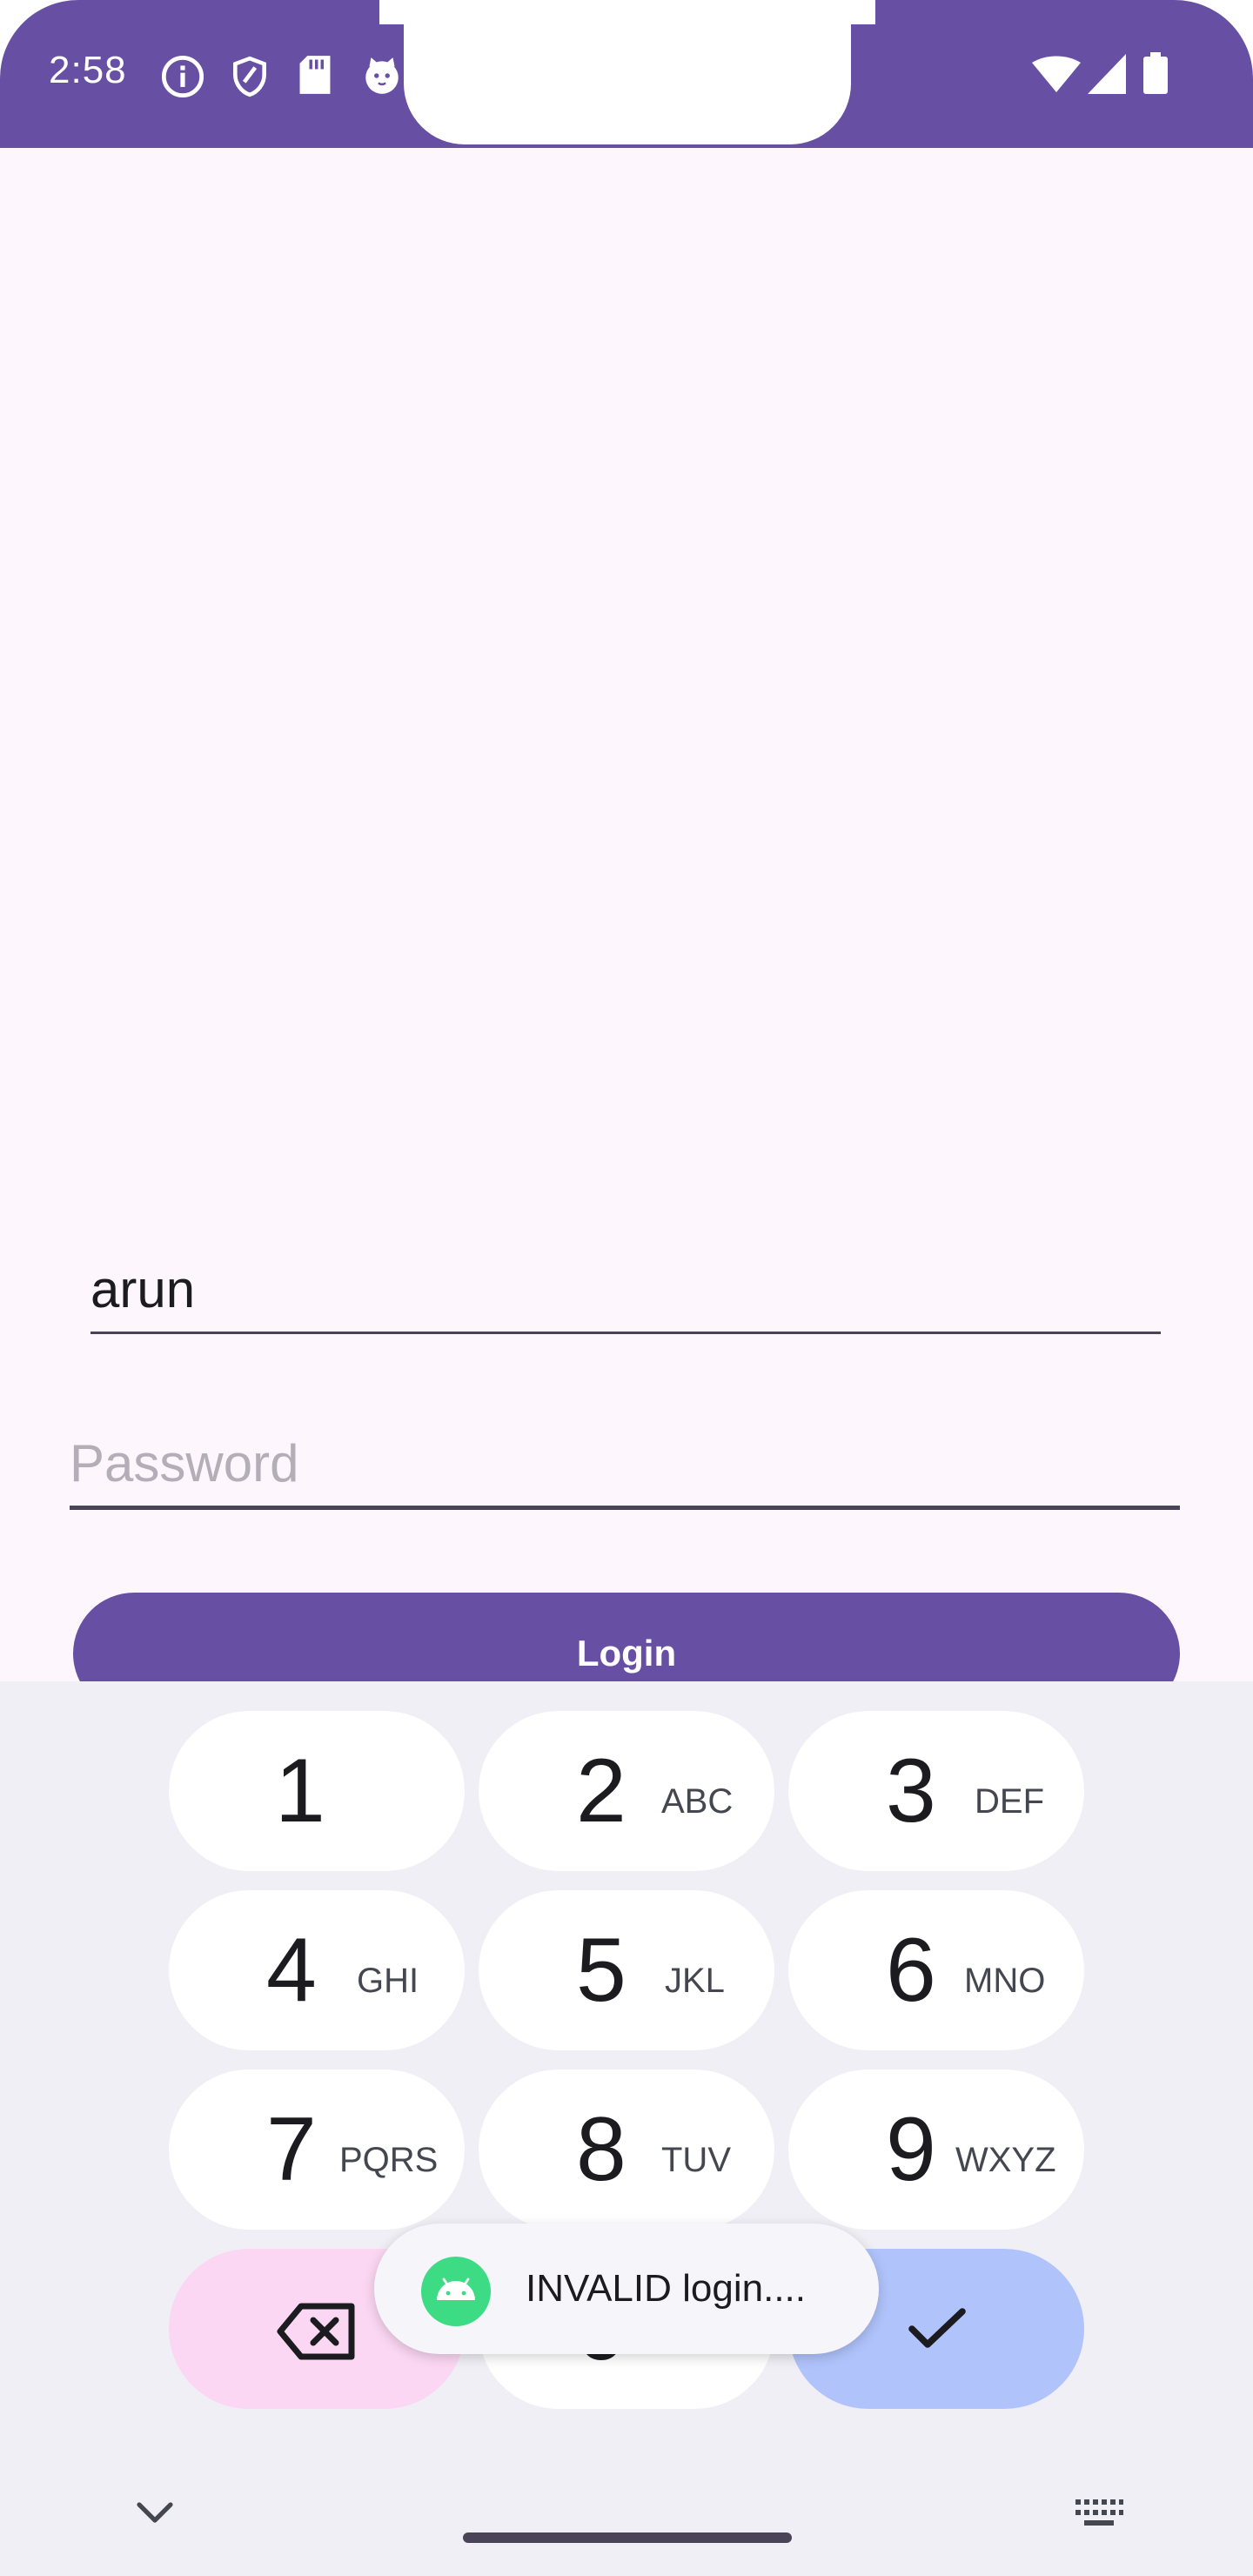 This screenshot has width=1253, height=2576. What do you see at coordinates (317, 2334) in the screenshot?
I see `backspace-icon` at bounding box center [317, 2334].